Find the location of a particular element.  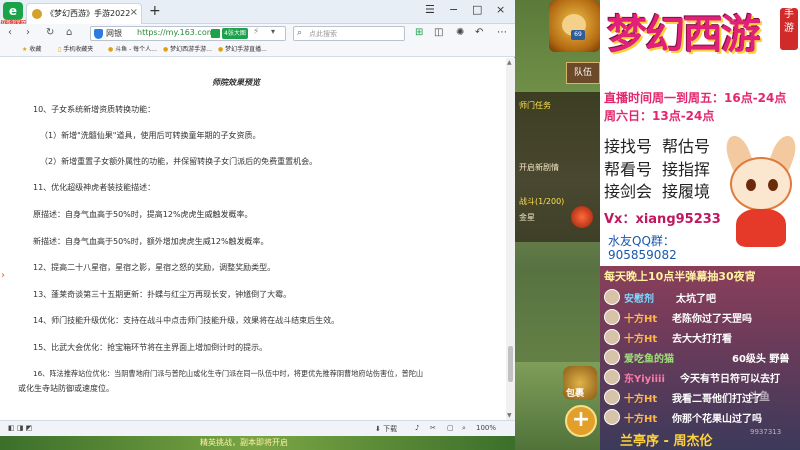

paragraph: 原描述：自身气血高于50%时，提高12%虎虎生威触发概率。 is located at coordinates (143, 214).